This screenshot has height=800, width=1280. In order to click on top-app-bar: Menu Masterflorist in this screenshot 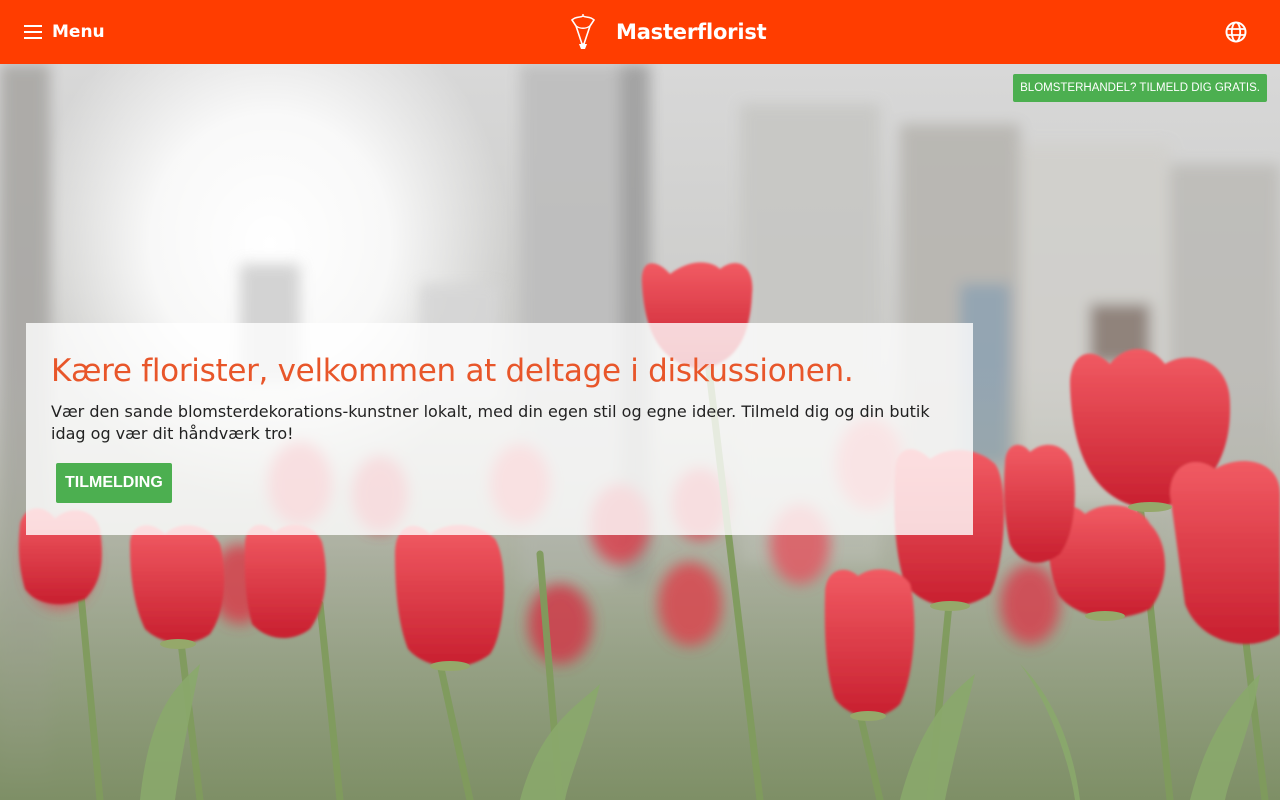, I will do `click(640, 32)`.